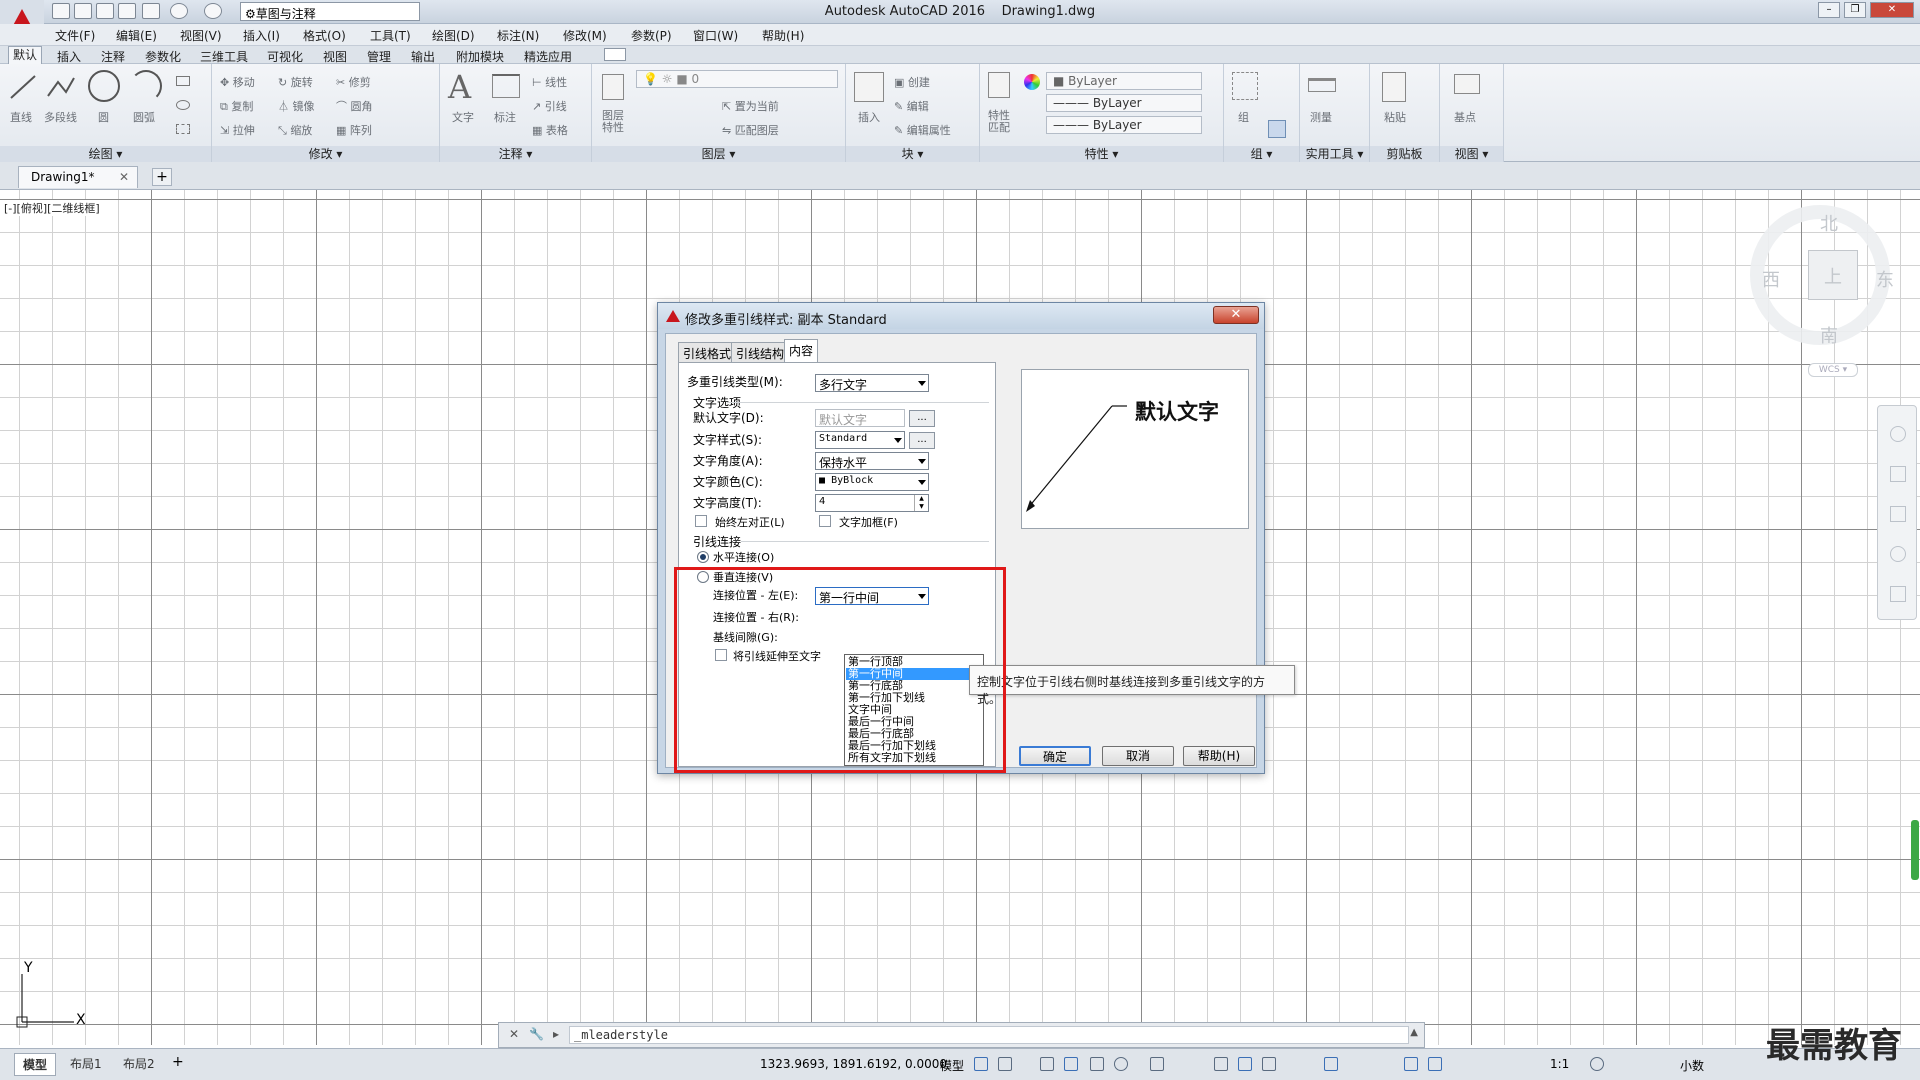 This screenshot has width=1920, height=1080. I want to click on scroll-indicator, so click(1915, 850).